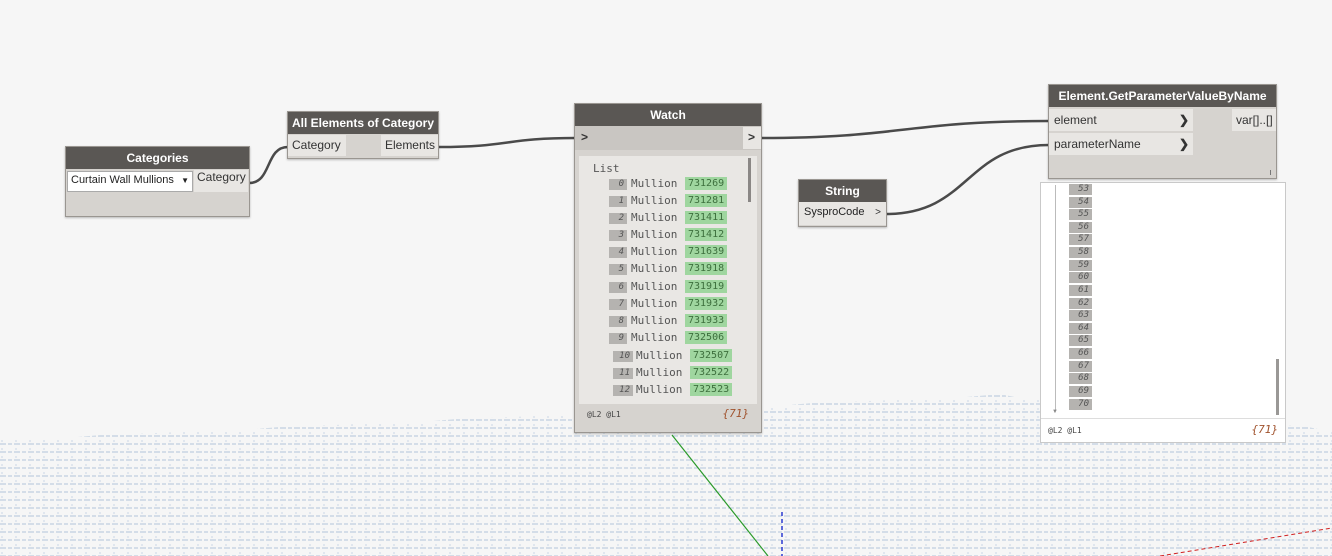 Image resolution: width=1332 pixels, height=556 pixels. I want to click on output-chevron: >, so click(752, 137).